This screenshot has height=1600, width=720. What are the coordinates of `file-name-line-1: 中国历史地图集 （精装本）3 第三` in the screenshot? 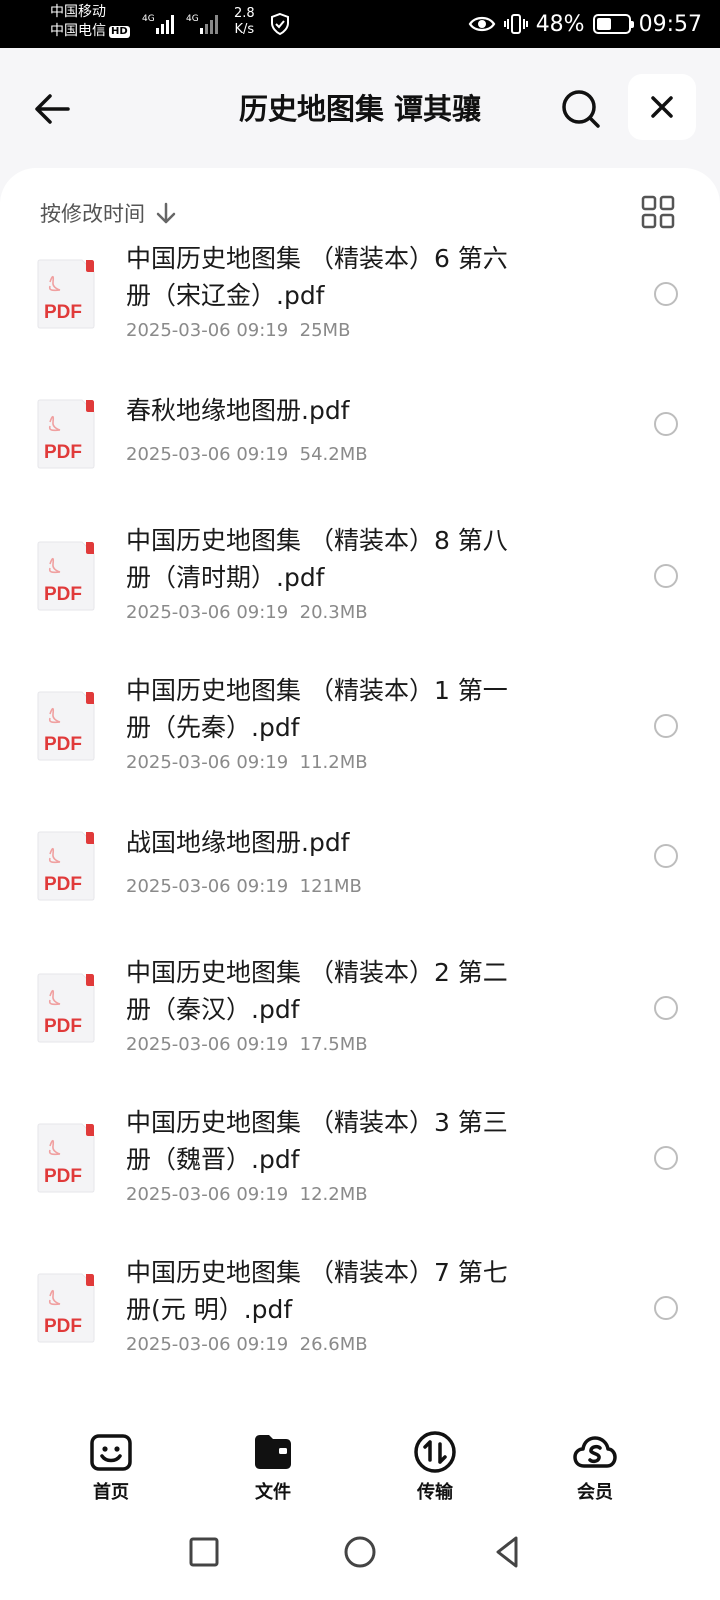 It's located at (317, 1122).